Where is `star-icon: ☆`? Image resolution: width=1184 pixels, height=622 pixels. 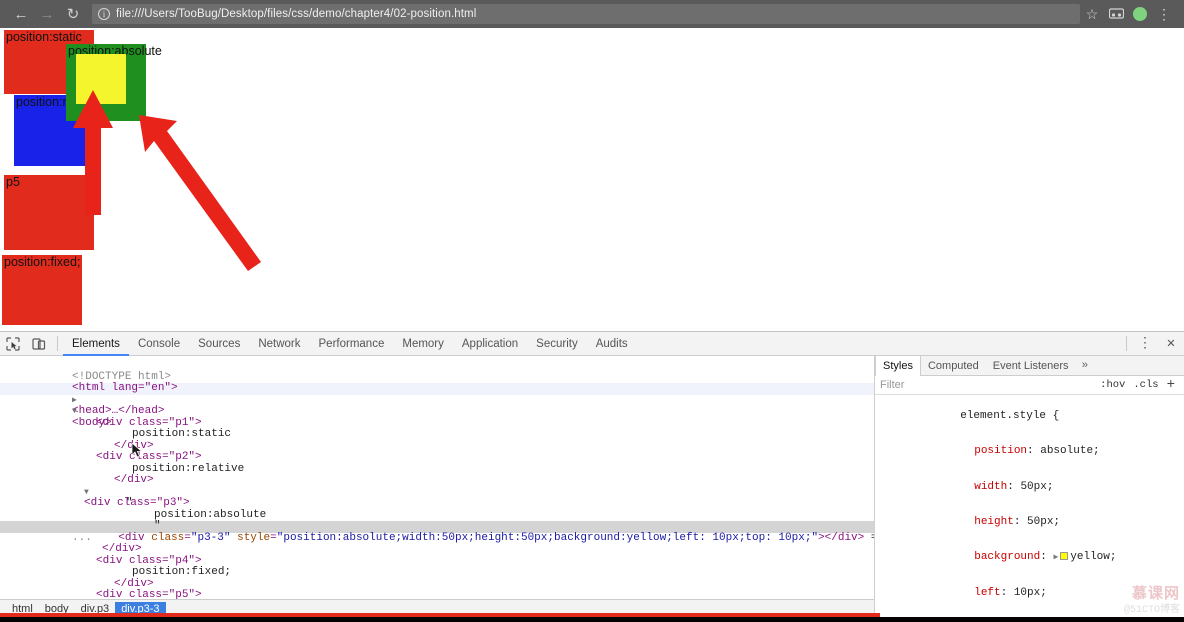
star-icon: ☆ is located at coordinates (1092, 14).